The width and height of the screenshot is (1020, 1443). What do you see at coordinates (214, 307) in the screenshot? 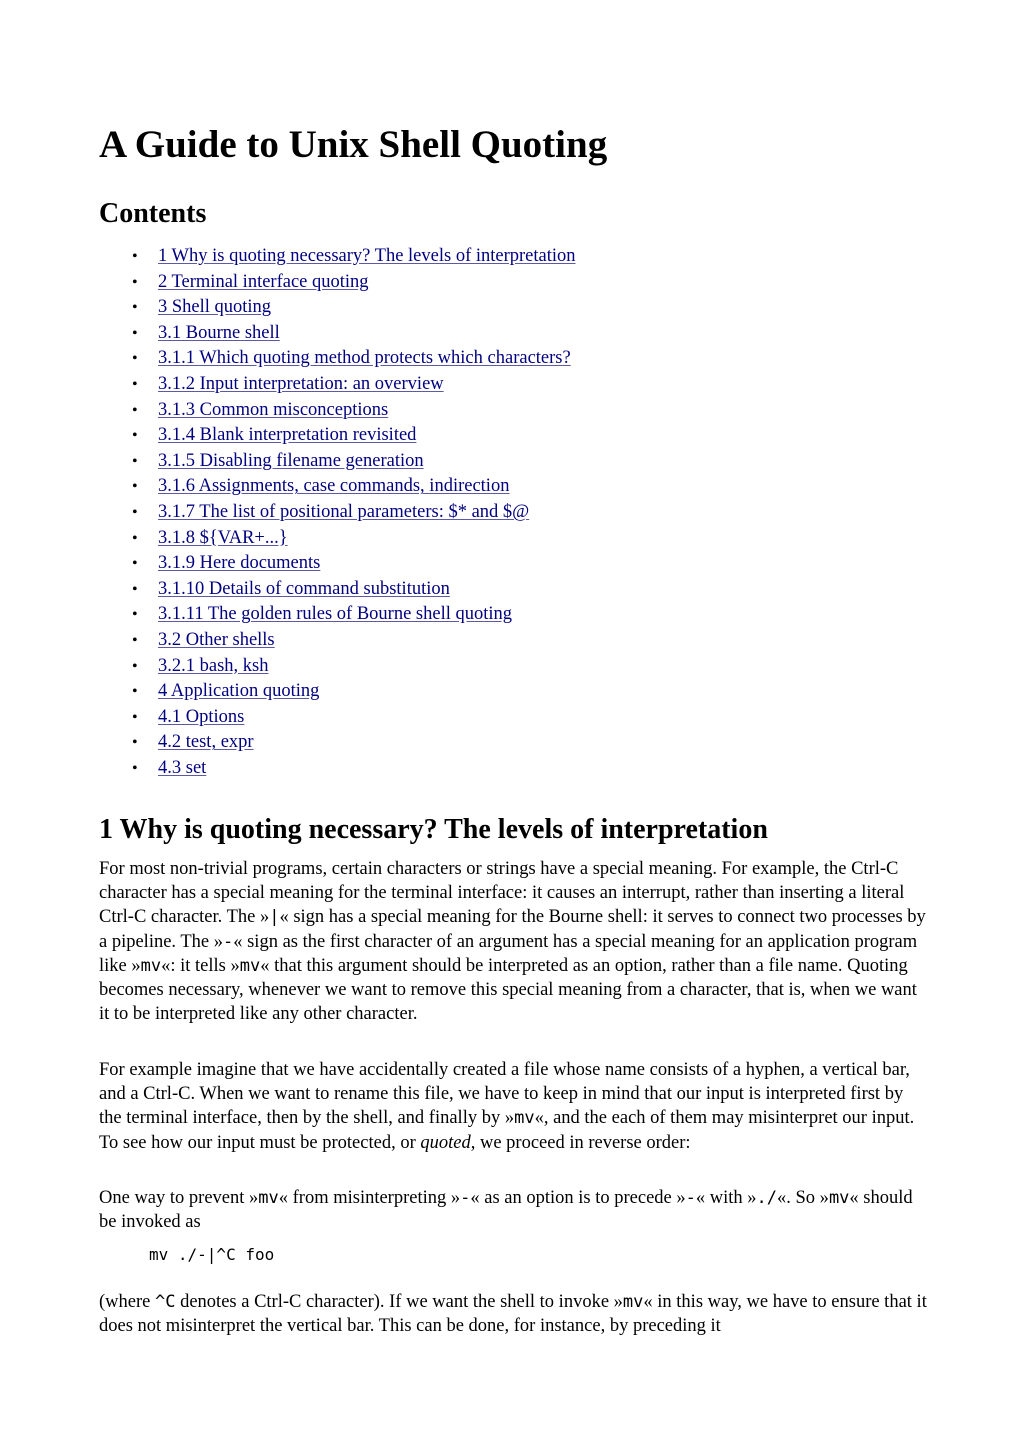
I see `toc-link: 3 Shell quoting` at bounding box center [214, 307].